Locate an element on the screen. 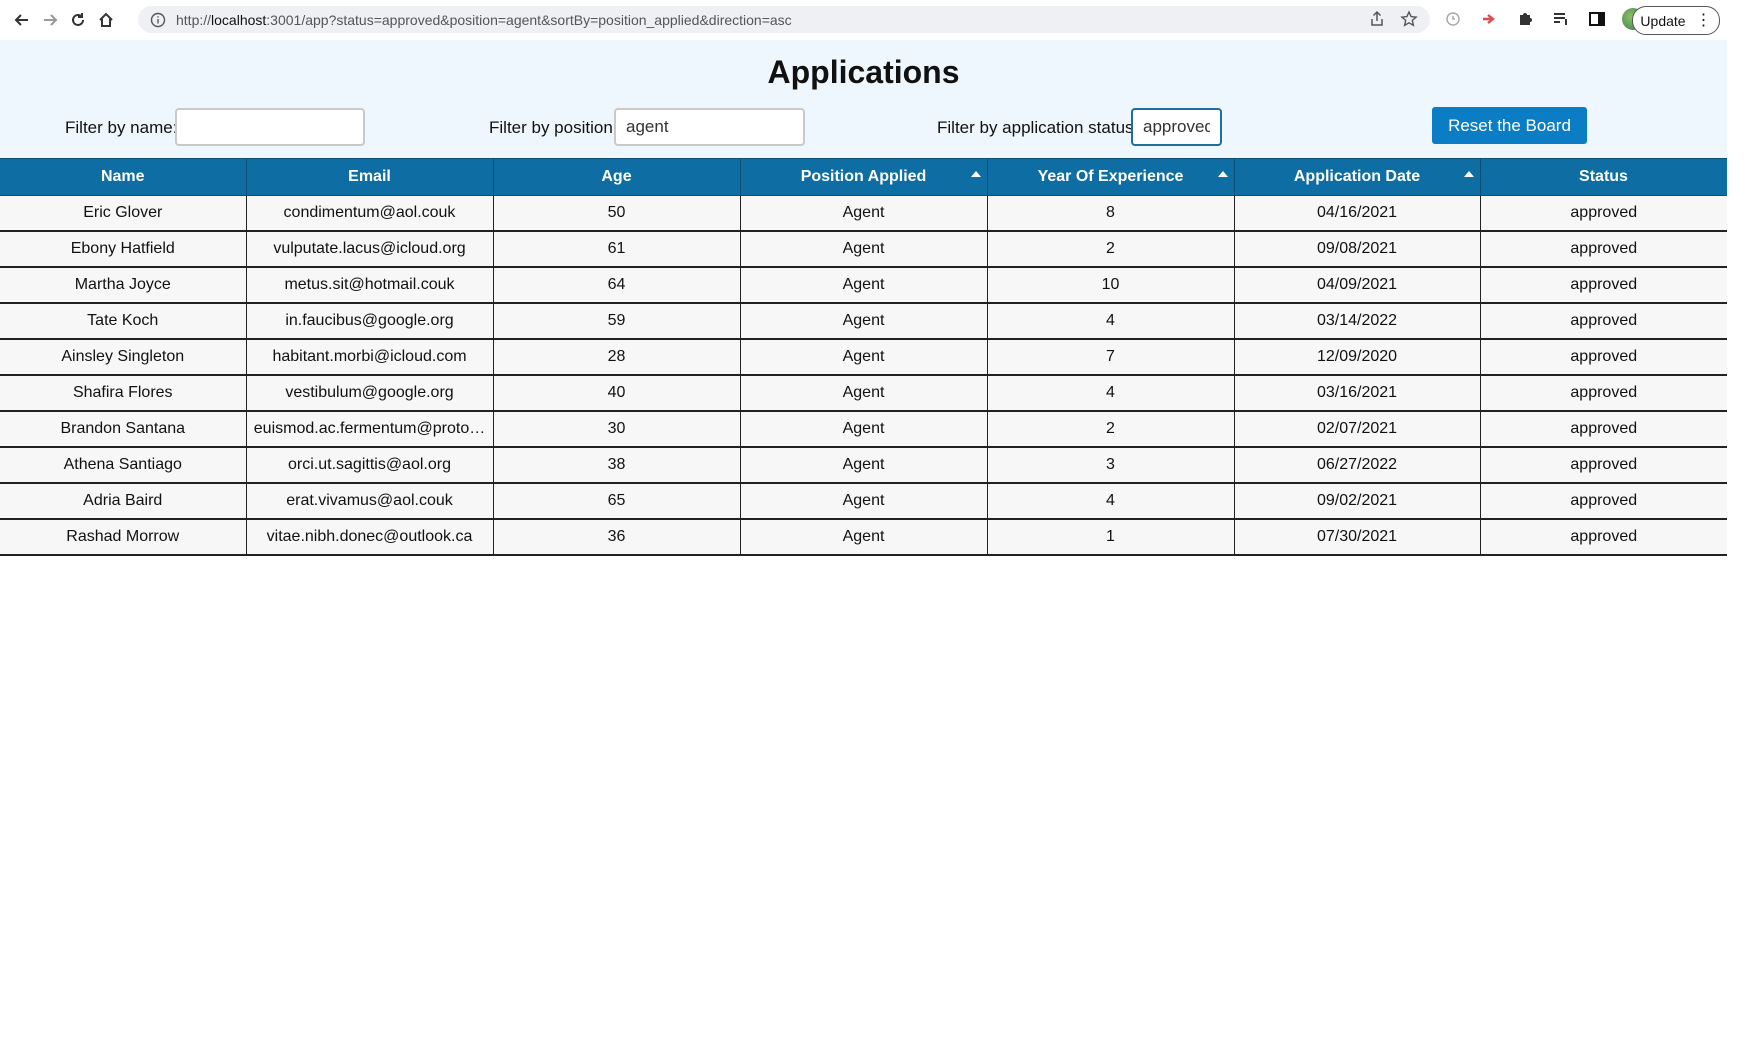 This screenshot has width=1749, height=1044. cell-email: in.faucibus@google.org is located at coordinates (370, 321).